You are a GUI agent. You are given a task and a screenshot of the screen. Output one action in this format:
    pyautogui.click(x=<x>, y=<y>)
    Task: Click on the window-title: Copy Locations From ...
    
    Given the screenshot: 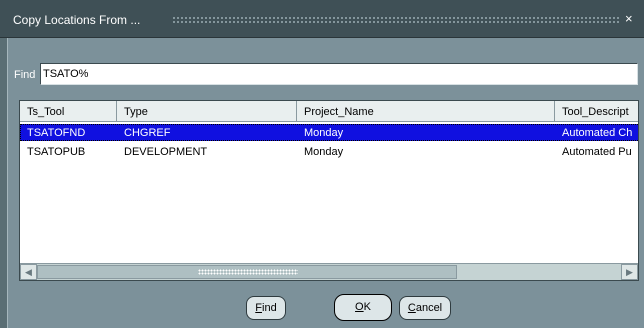 What is the action you would take?
    pyautogui.click(x=77, y=20)
    